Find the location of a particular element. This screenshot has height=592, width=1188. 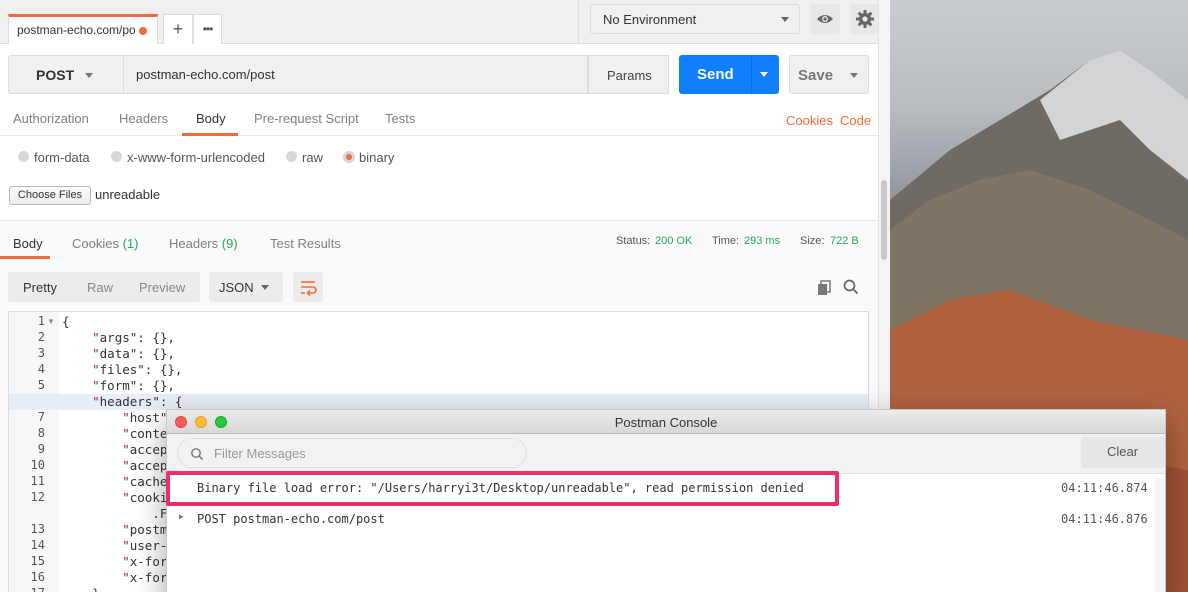

main-scrollbar-thumb is located at coordinates (884, 220).